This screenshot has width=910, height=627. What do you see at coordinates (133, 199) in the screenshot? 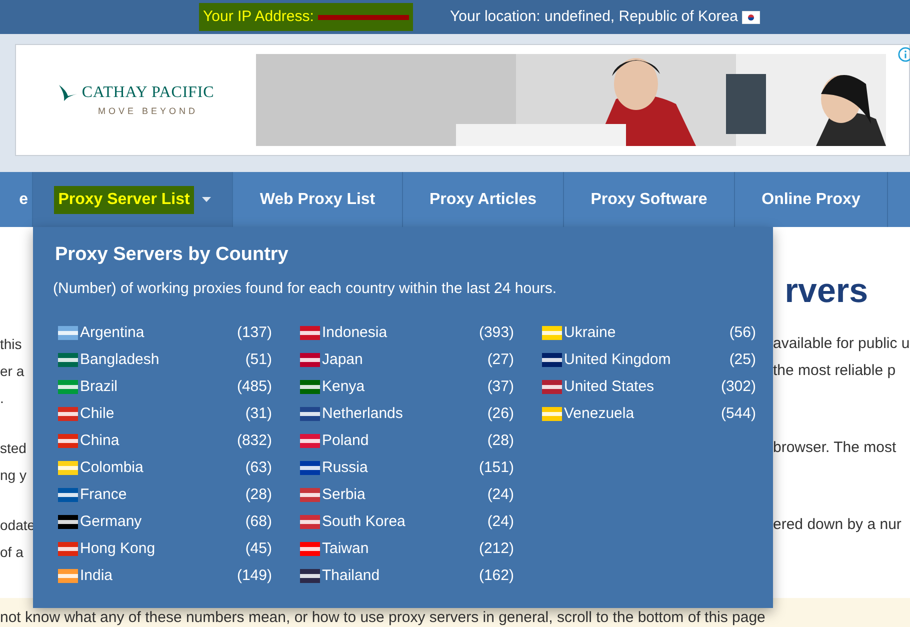
I see `nav-tab: Proxy Server List` at bounding box center [133, 199].